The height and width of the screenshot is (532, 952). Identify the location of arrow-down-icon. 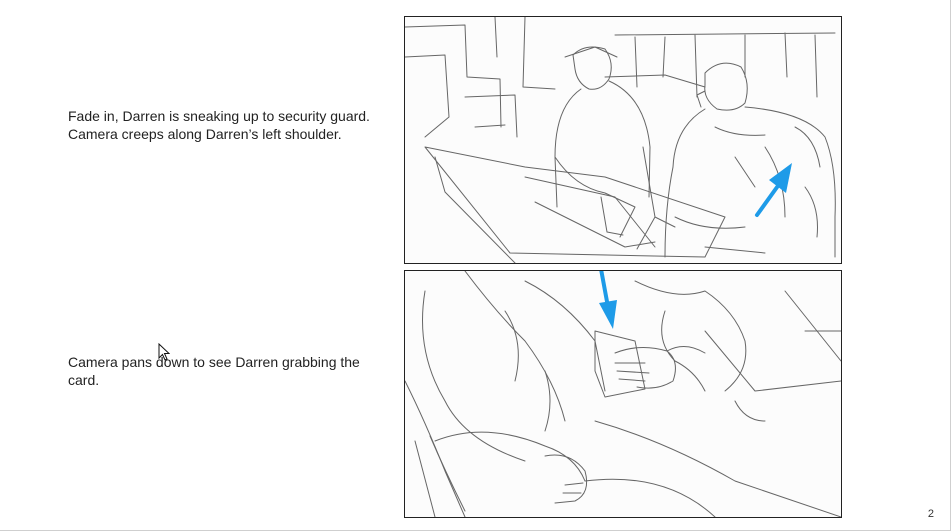
(608, 300).